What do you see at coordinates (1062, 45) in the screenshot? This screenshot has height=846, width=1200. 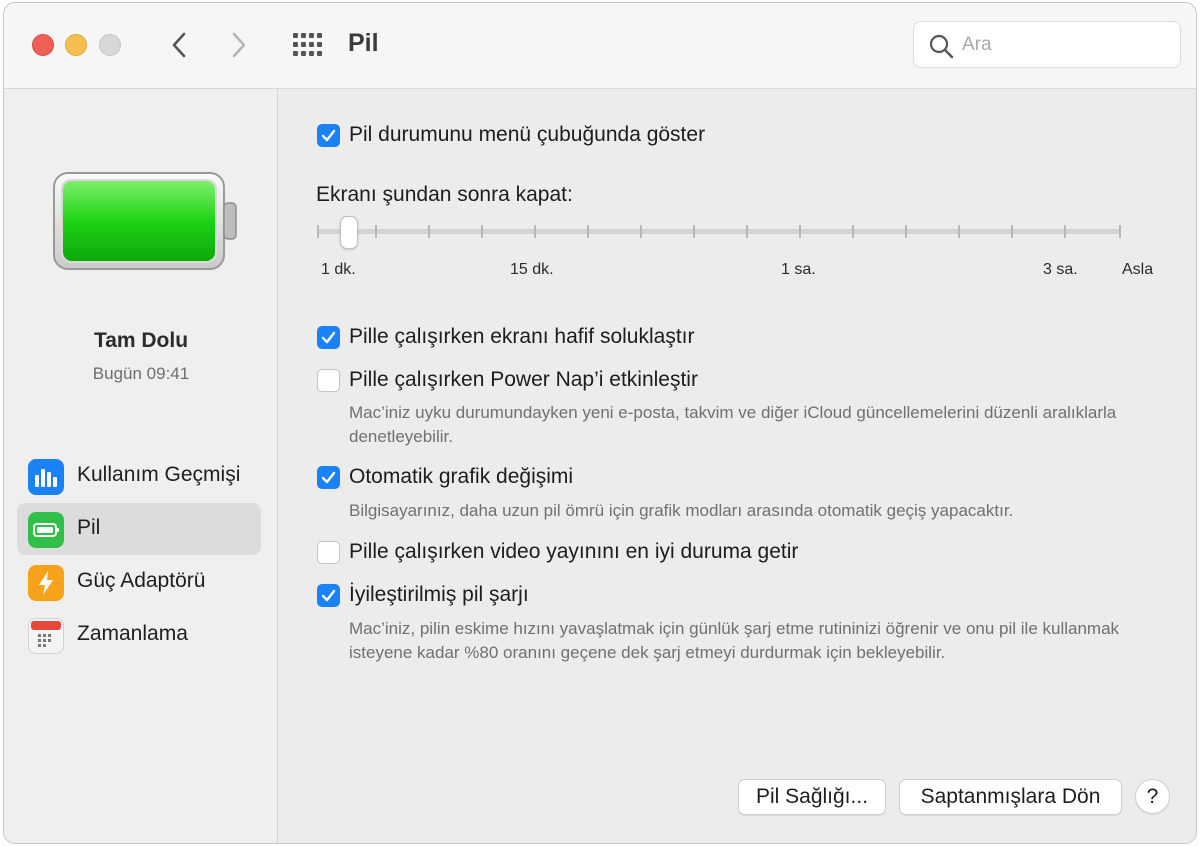 I see `search-input` at bounding box center [1062, 45].